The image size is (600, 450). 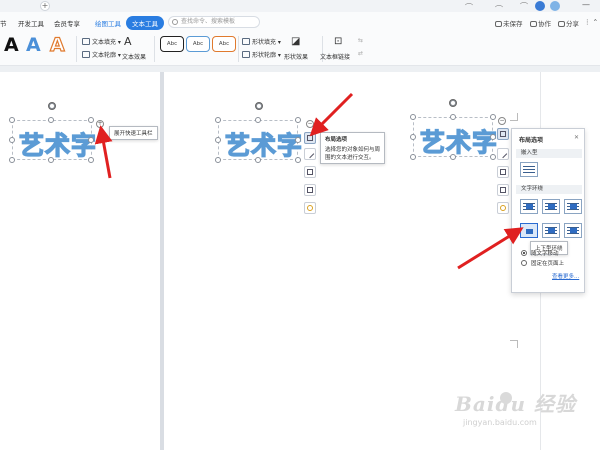 What do you see at coordinates (296, 56) in the screenshot?
I see `shape-effect-button: 形状效果` at bounding box center [296, 56].